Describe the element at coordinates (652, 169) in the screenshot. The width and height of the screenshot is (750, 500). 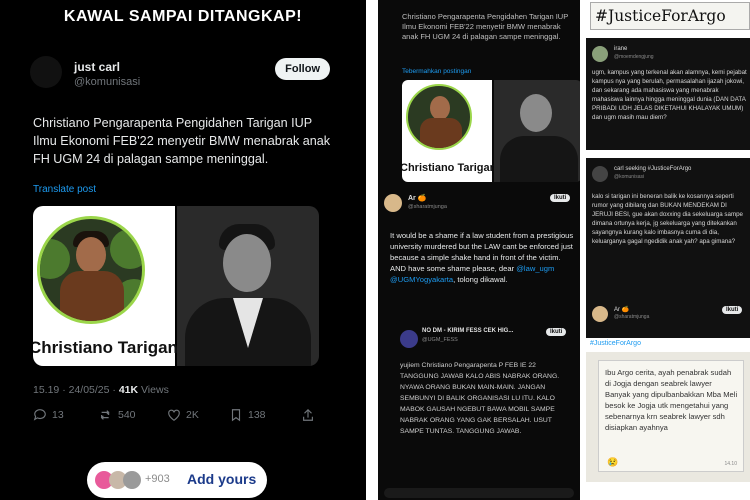
I see `card-author-name: carl seeking #JusticeForArgo` at that location.